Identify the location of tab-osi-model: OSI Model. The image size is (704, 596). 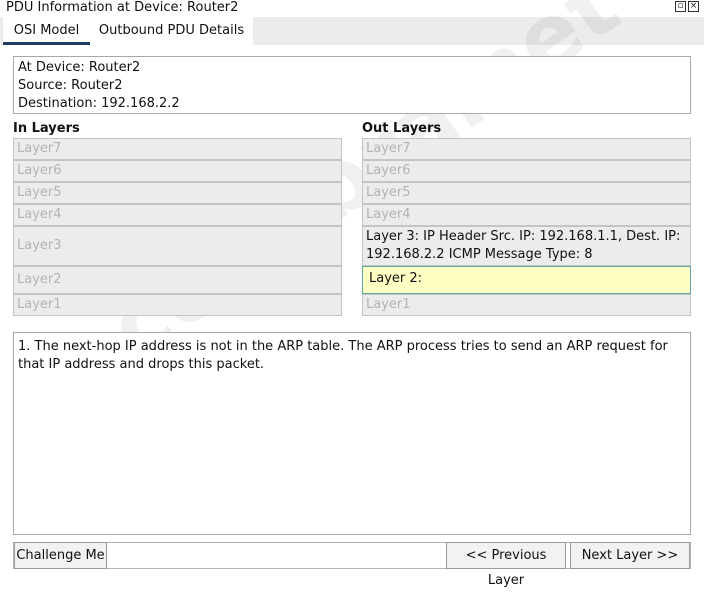
(46, 31).